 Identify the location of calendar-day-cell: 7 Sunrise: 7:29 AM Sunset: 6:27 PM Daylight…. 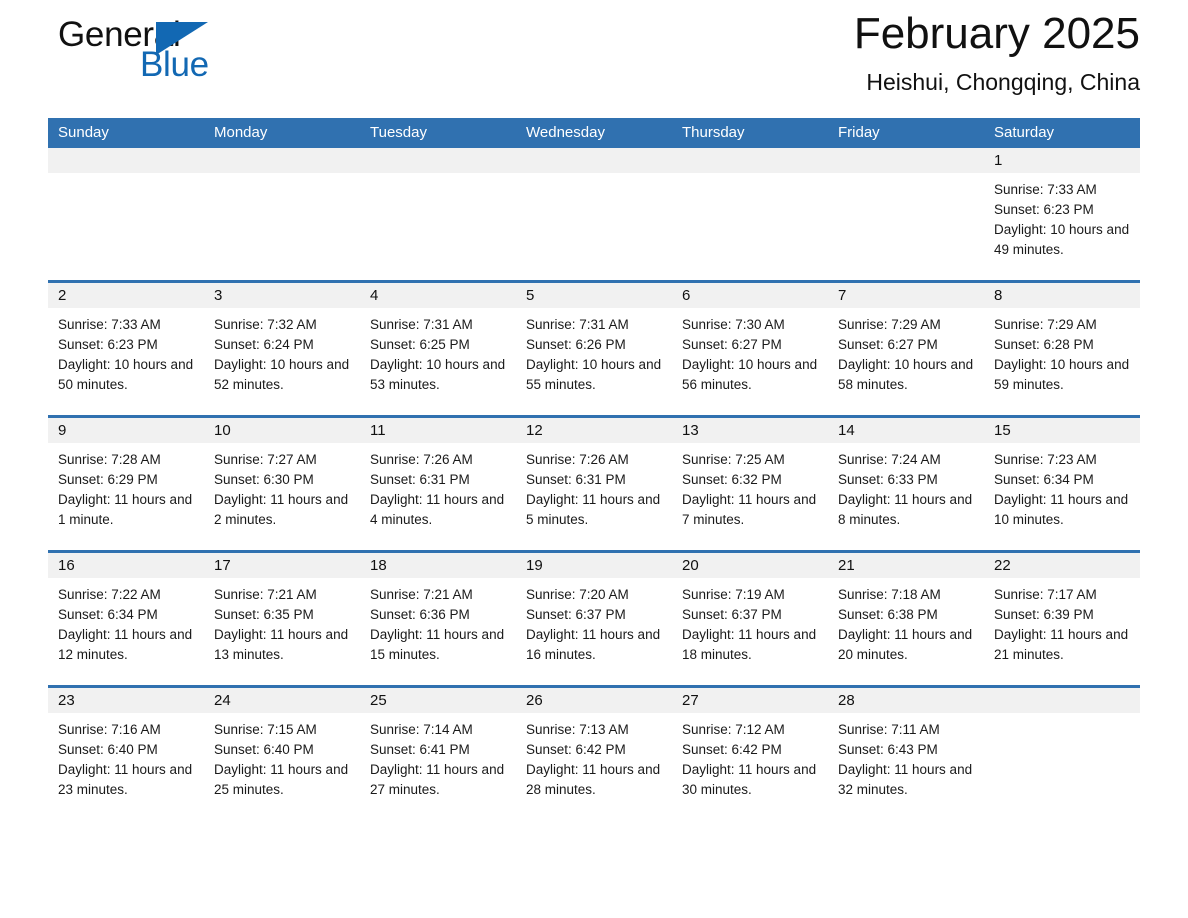
(906, 344).